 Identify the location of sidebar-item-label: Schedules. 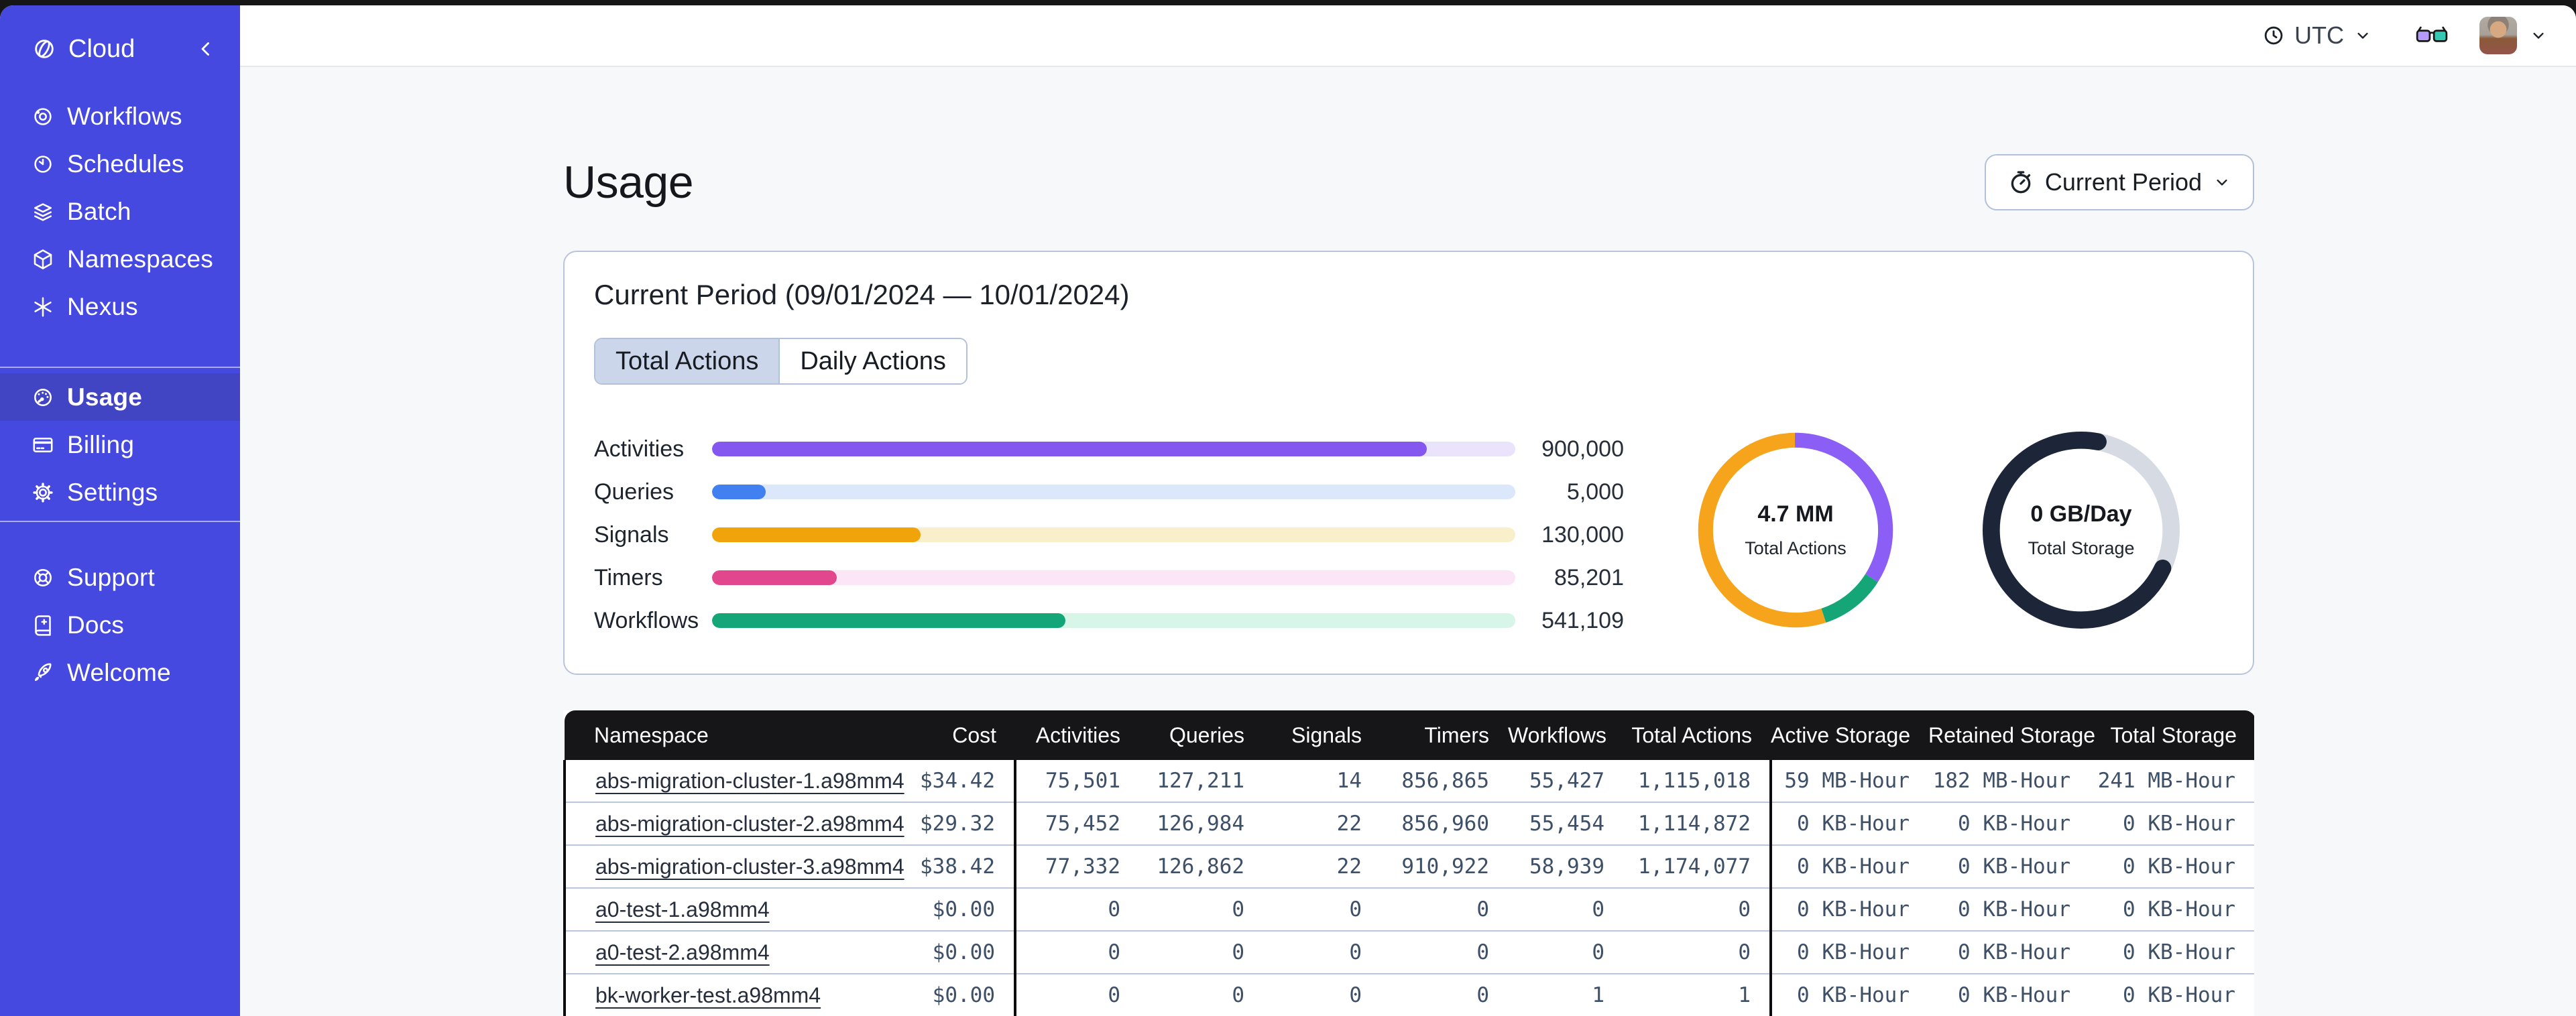
(125, 163).